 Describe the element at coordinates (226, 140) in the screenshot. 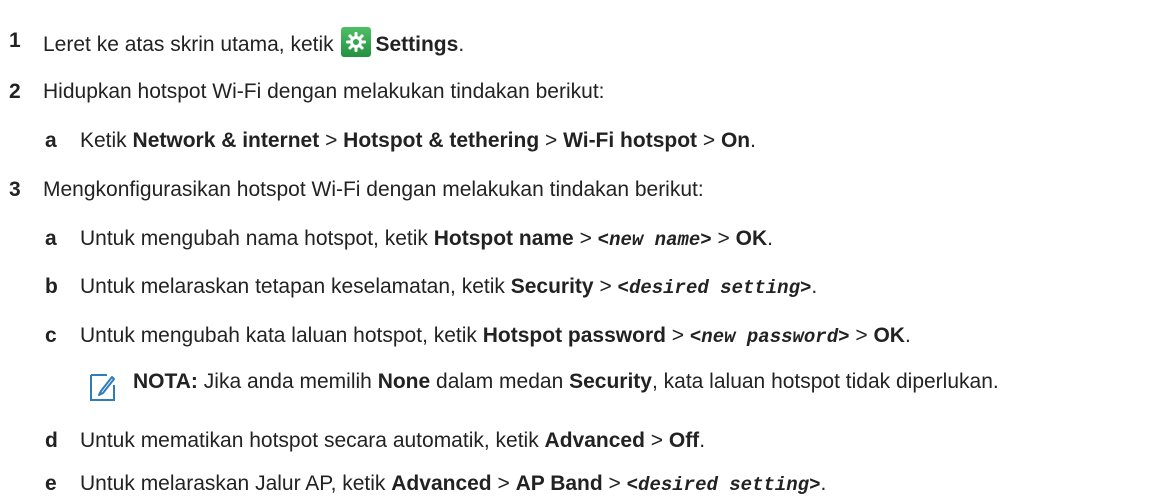

I see `path-network-internet: Network & internet` at that location.